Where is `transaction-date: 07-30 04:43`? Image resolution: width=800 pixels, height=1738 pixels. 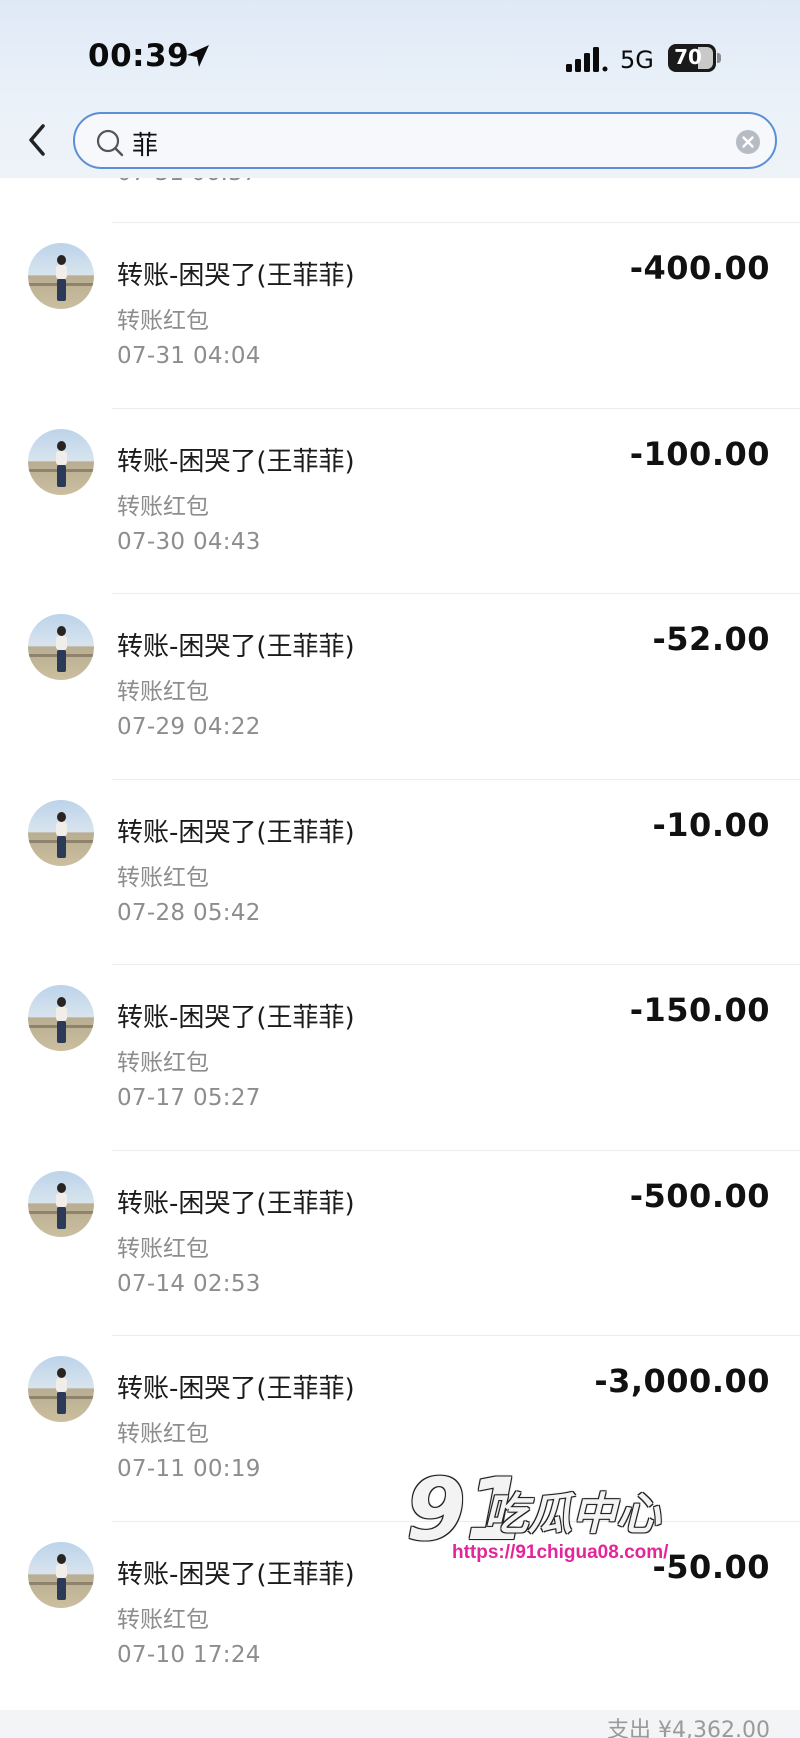 transaction-date: 07-30 04:43 is located at coordinates (189, 542).